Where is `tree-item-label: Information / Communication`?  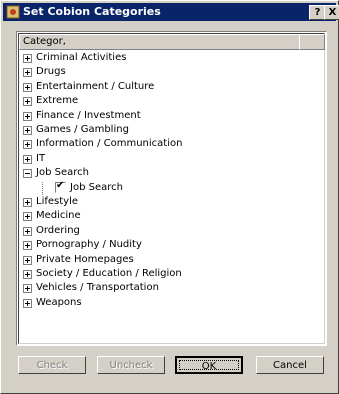
tree-item-label: Information / Communication is located at coordinates (109, 144).